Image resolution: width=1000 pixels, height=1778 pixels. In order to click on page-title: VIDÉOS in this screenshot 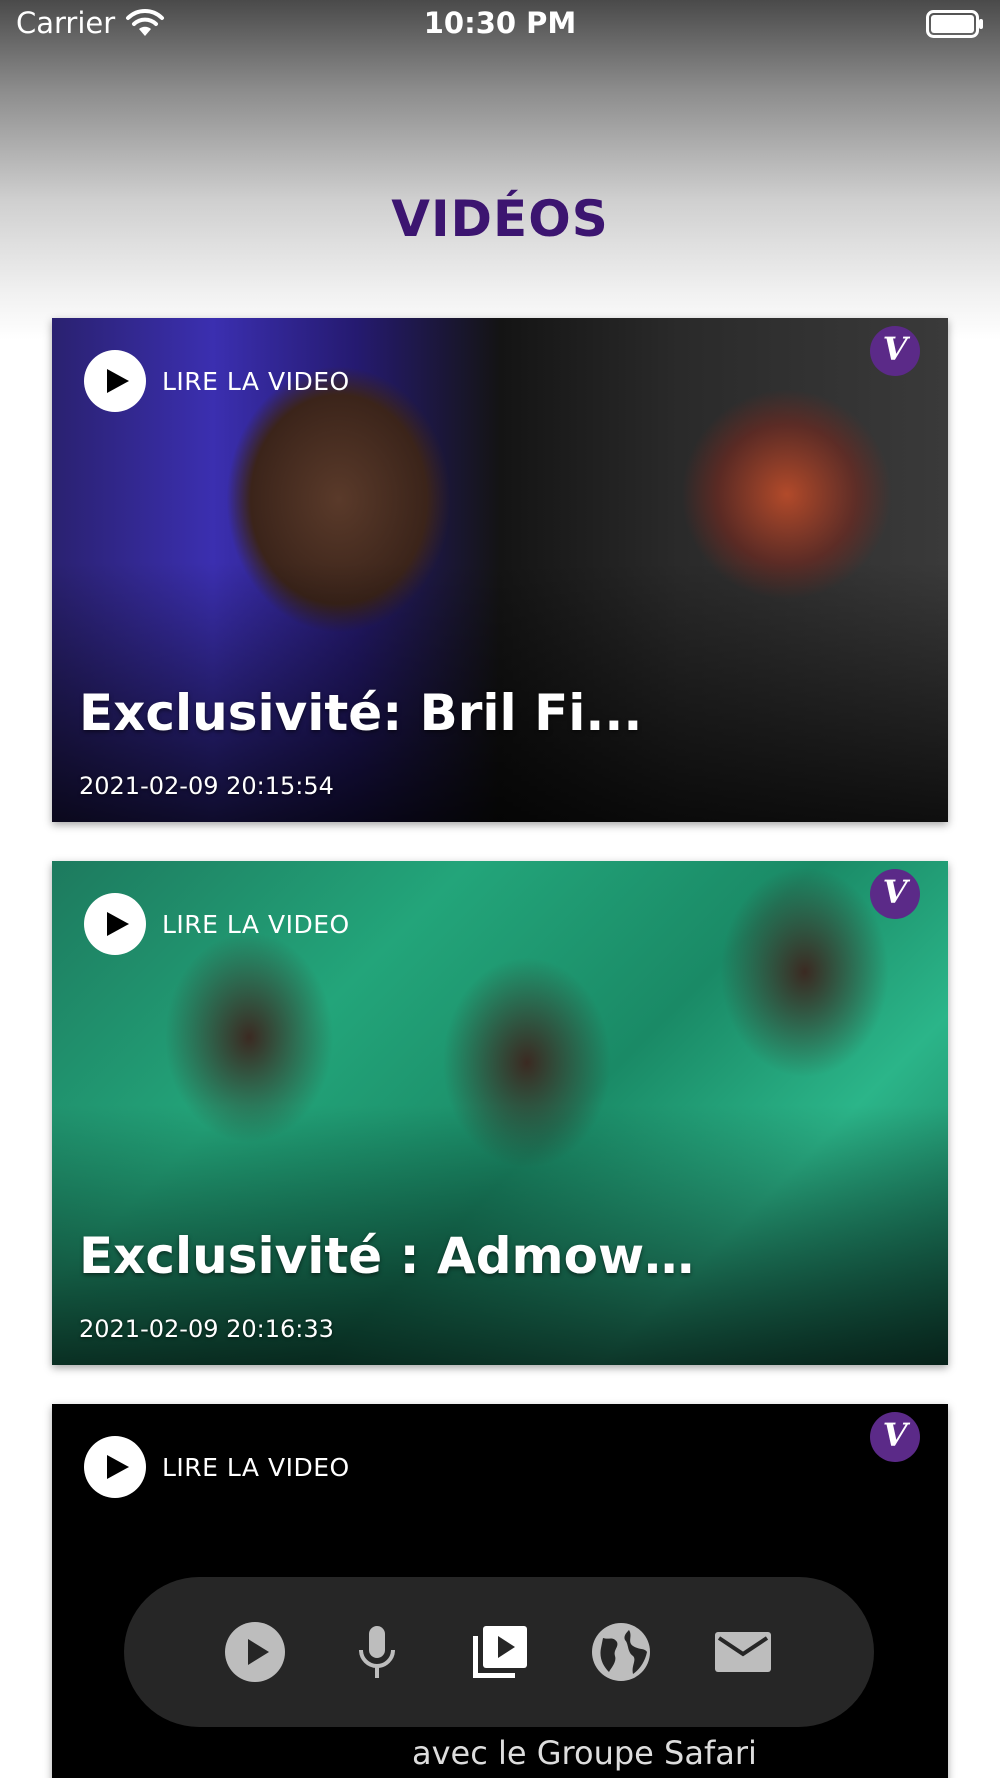, I will do `click(500, 219)`.